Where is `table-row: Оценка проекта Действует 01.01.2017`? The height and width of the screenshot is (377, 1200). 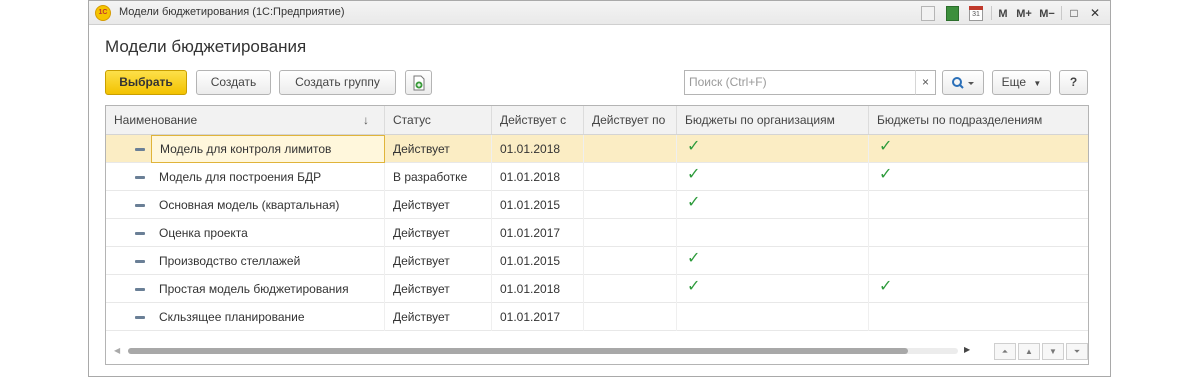
table-row: Оценка проекта Действует 01.01.2017 is located at coordinates (597, 233).